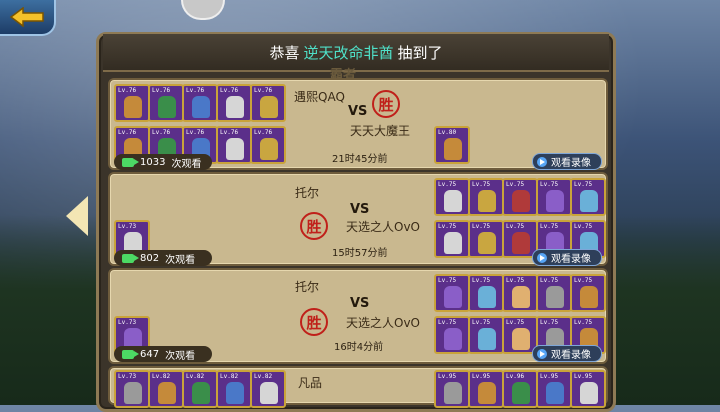 The height and width of the screenshot is (412, 720). I want to click on battle-time: 15时57分前, so click(360, 253).